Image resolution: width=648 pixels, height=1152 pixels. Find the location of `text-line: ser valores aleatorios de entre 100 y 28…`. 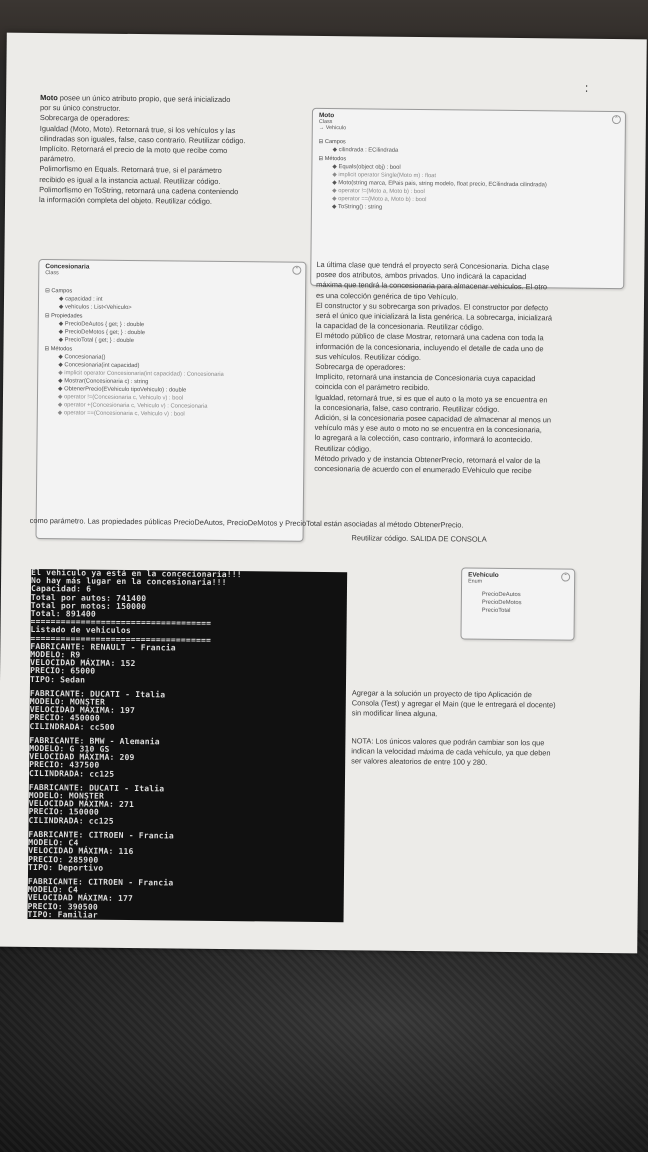

text-line: ser valores aleatorios de entre 100 y 28… is located at coordinates (419, 762).